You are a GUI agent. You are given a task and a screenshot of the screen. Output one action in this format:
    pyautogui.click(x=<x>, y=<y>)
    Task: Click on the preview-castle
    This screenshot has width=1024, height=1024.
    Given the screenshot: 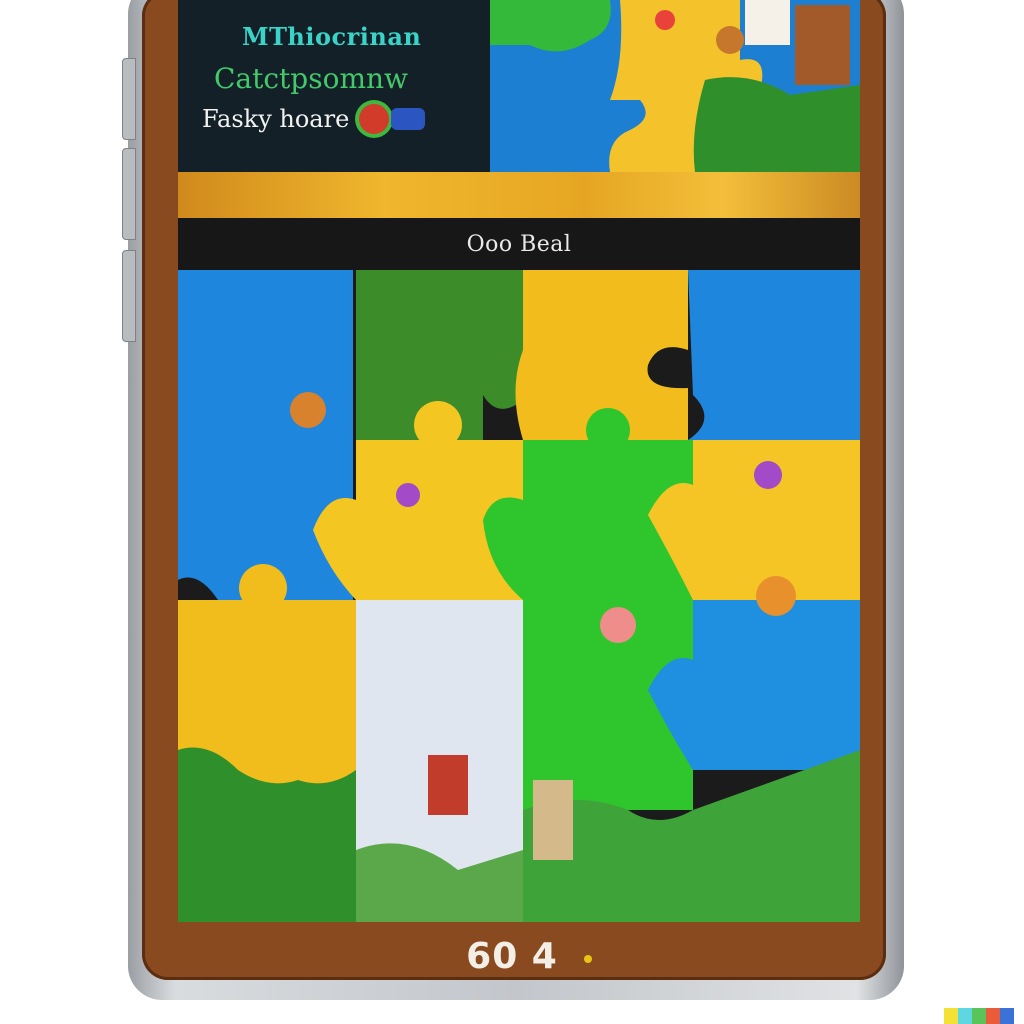 What is the action you would take?
    pyautogui.click(x=822, y=45)
    